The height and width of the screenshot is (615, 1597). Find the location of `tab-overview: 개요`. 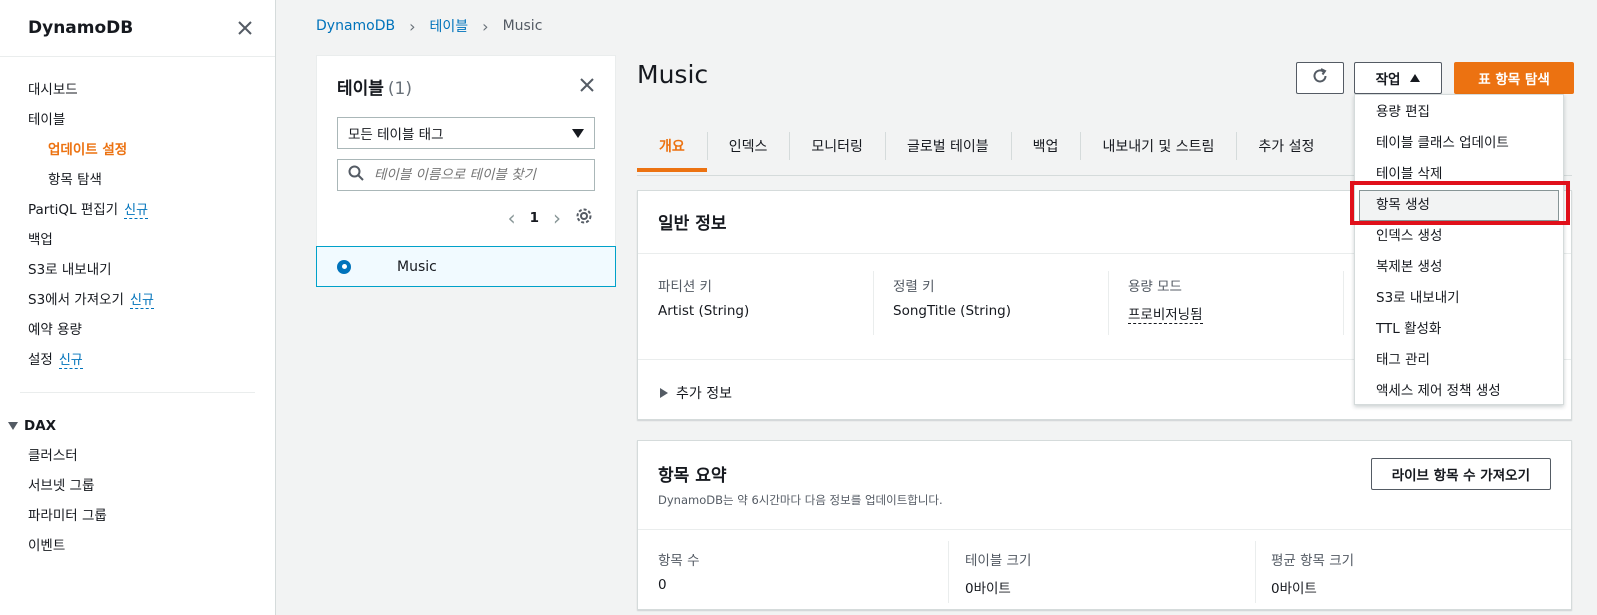

tab-overview: 개요 is located at coordinates (672, 150).